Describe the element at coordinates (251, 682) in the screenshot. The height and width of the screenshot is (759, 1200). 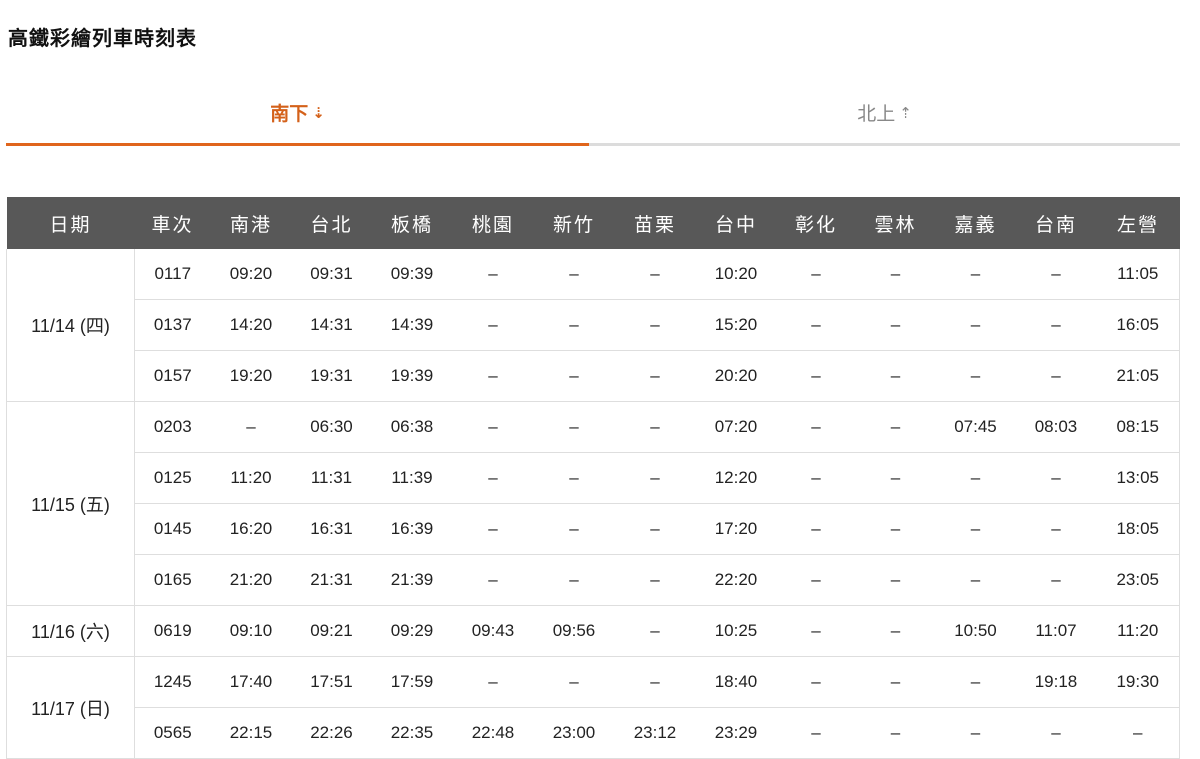
I see `time-cell: 17:40` at that location.